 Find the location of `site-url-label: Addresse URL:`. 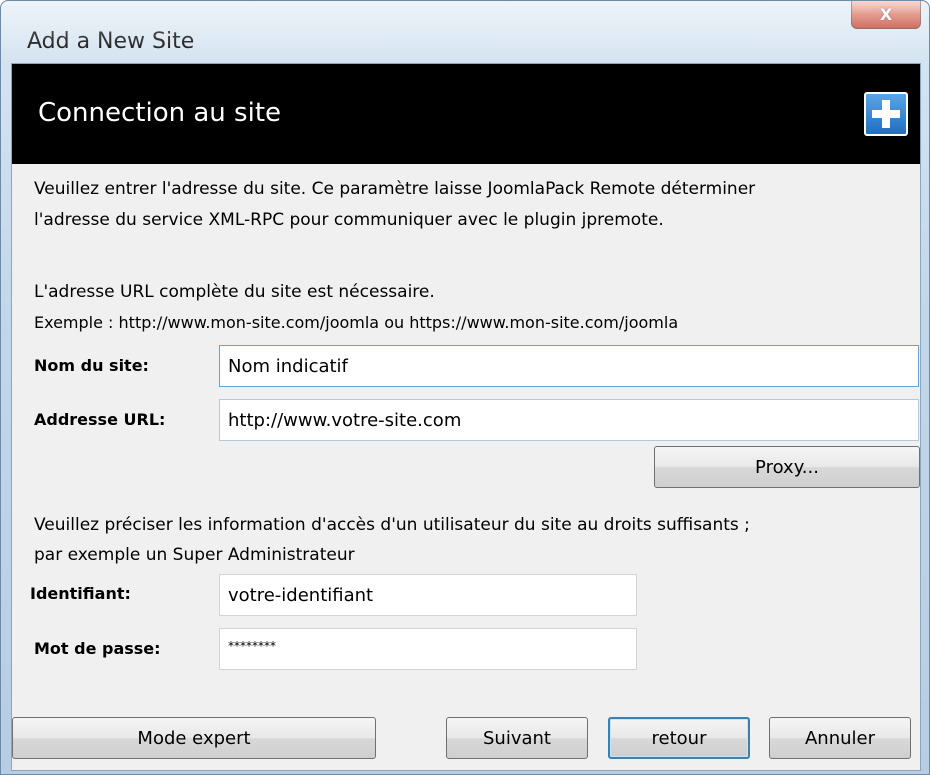

site-url-label: Addresse URL: is located at coordinates (100, 419).